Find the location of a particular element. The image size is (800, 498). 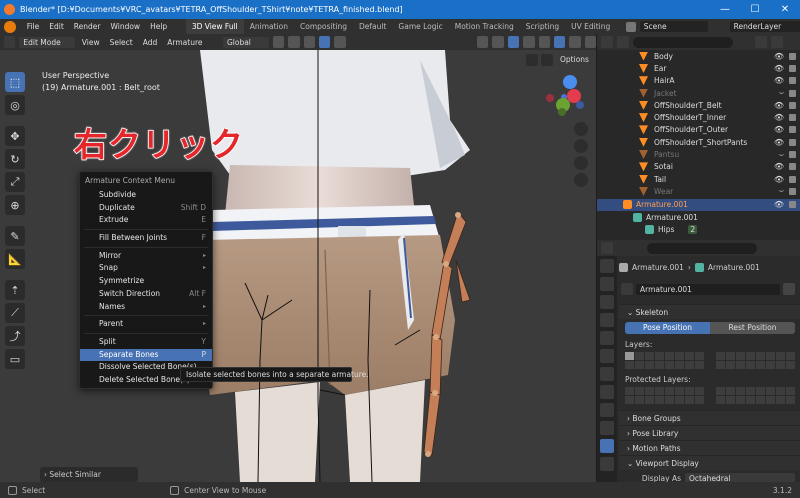

view-layer-selector: RenderLayer is located at coordinates (764, 26).